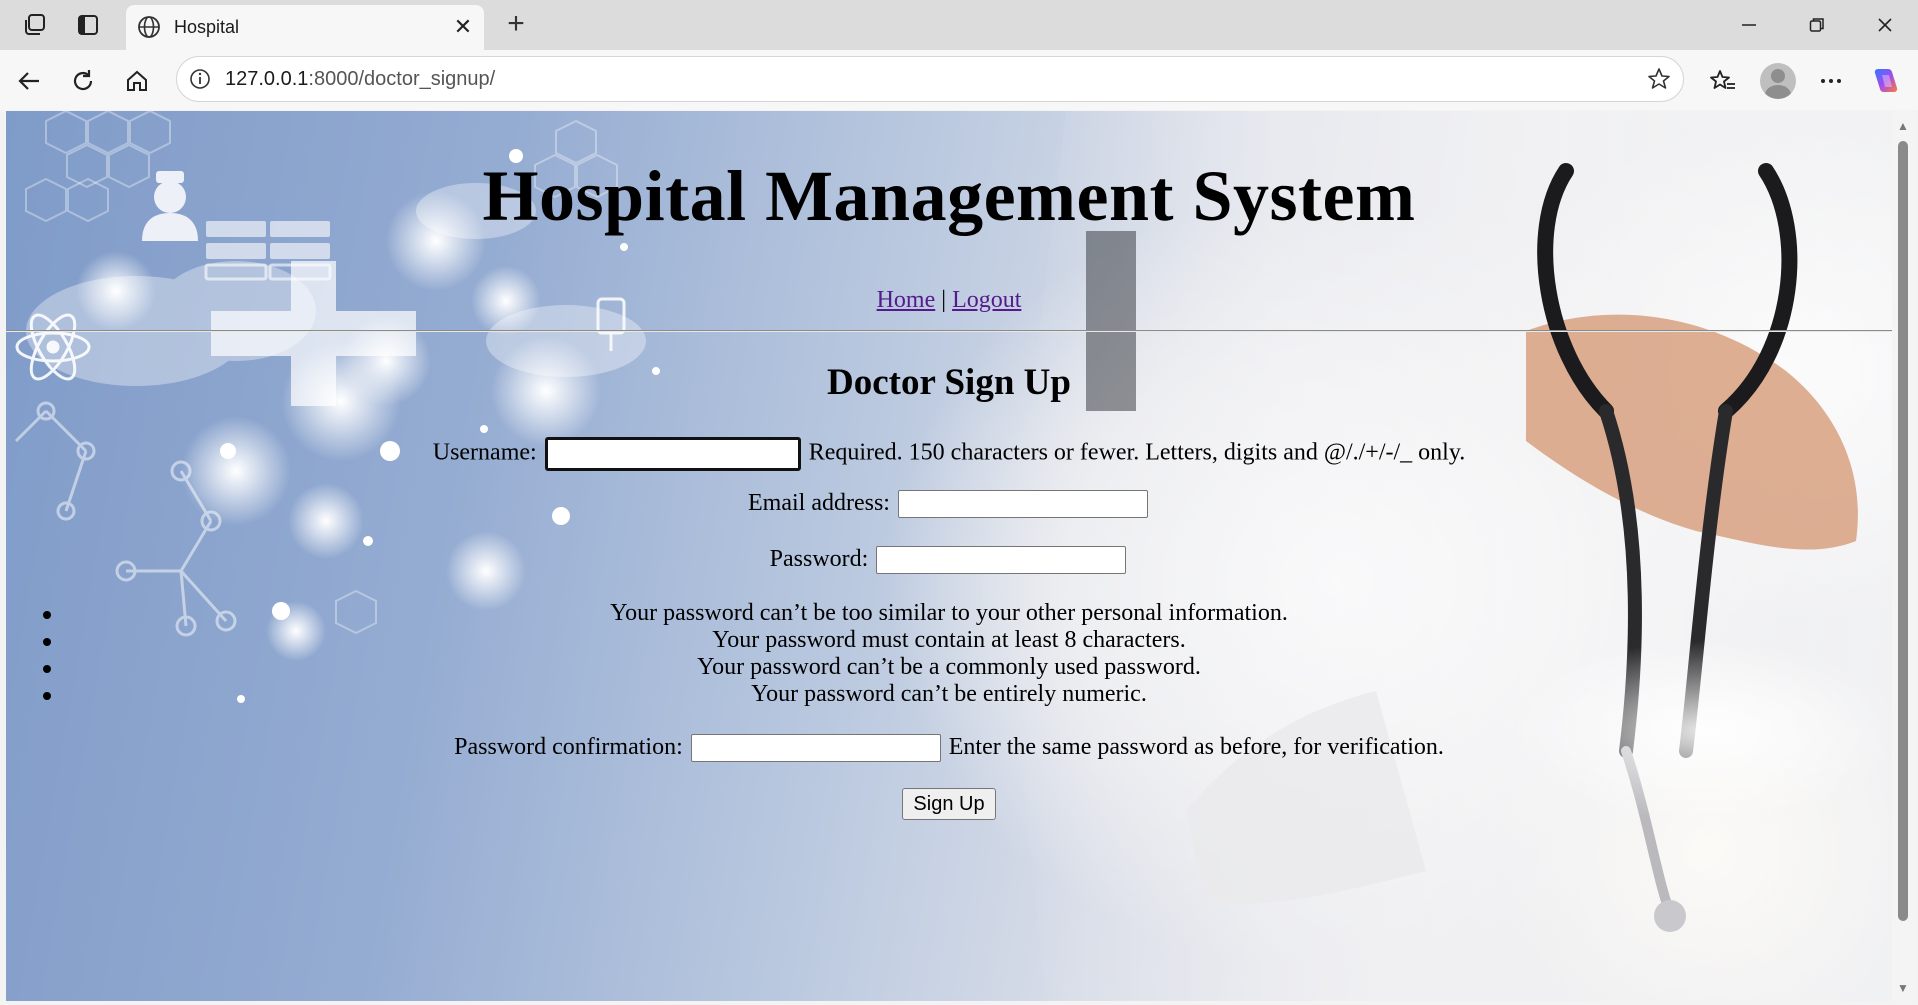 The width and height of the screenshot is (1918, 1005). I want to click on email-row: Email address:, so click(949, 504).